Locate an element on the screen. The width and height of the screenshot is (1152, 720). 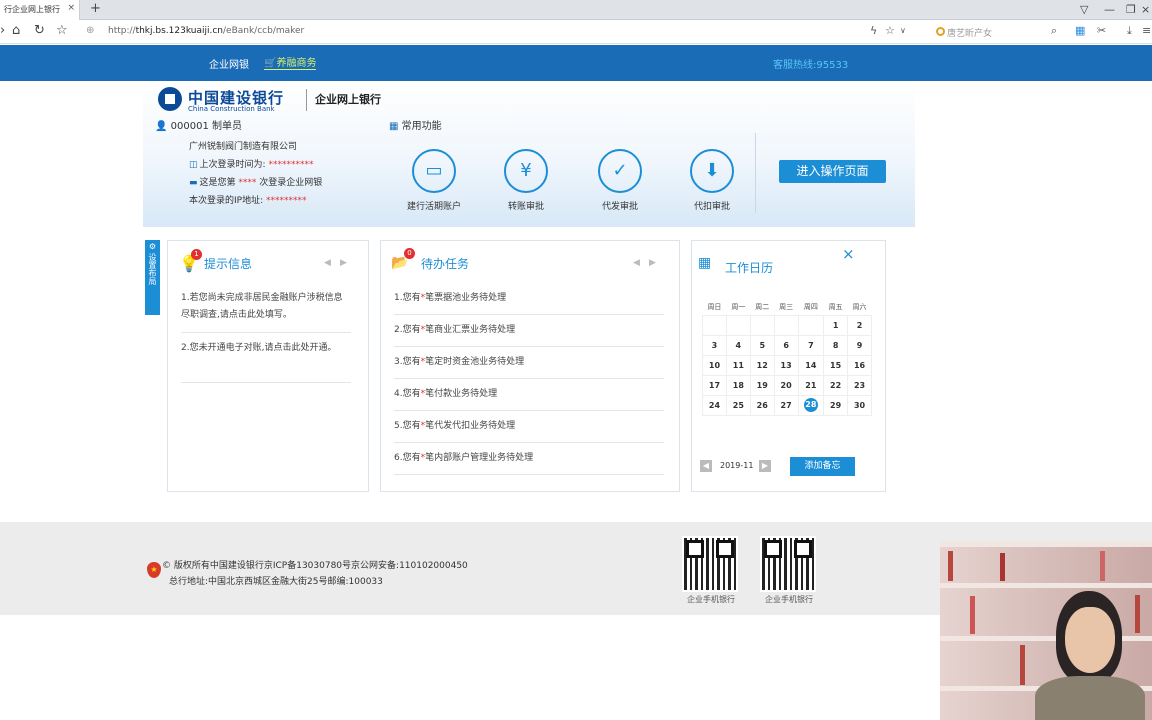
calendar-day: 6 is located at coordinates (786, 345).